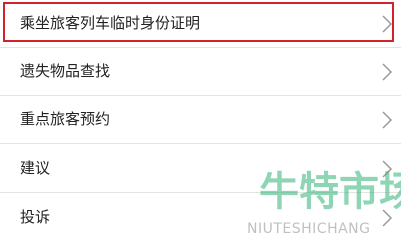 The image size is (401, 243). I want to click on menu-item-label: 重点旅客预约, so click(65, 119).